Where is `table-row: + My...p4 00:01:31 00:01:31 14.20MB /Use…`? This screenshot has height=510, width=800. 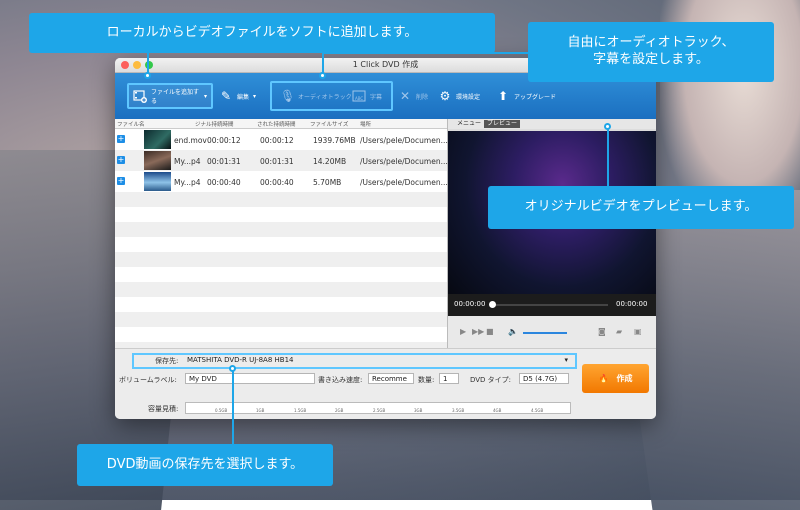 table-row: + My...p4 00:01:31 00:01:31 14.20MB /Use… is located at coordinates (281, 160).